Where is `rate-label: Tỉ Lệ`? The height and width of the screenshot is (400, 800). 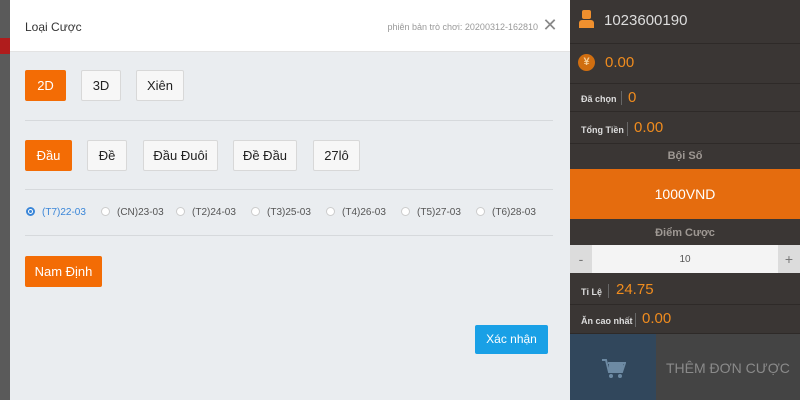 rate-label: Tỉ Lệ is located at coordinates (592, 292).